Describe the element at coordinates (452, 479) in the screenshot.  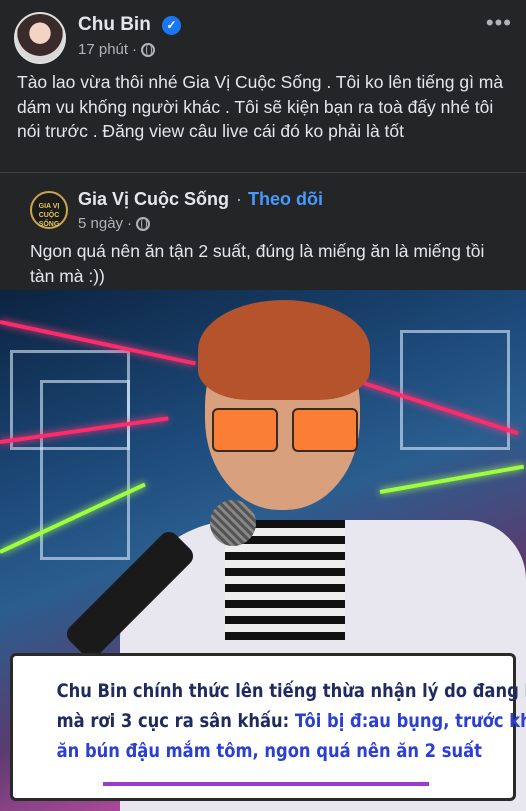
I see `stage-beam` at that location.